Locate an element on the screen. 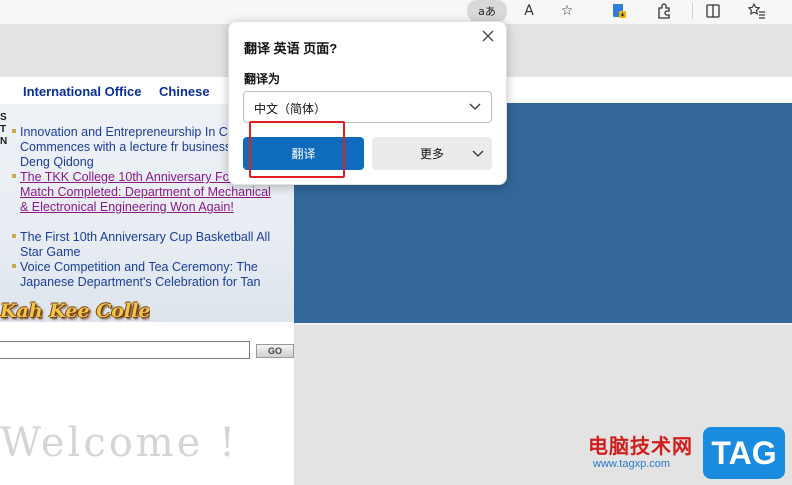 The height and width of the screenshot is (485, 792). read-aloud-icon: A is located at coordinates (529, 11).